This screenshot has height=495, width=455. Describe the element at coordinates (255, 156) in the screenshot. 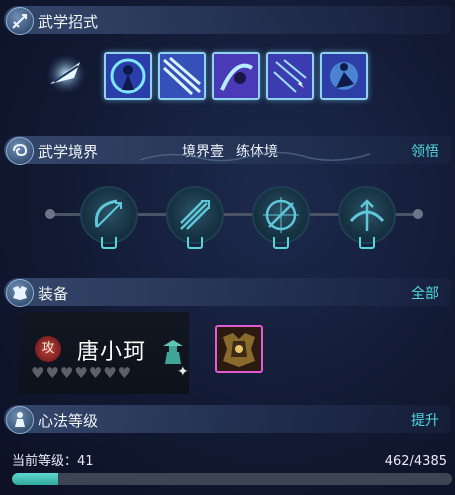

I see `cloud-ornament-icon` at that location.